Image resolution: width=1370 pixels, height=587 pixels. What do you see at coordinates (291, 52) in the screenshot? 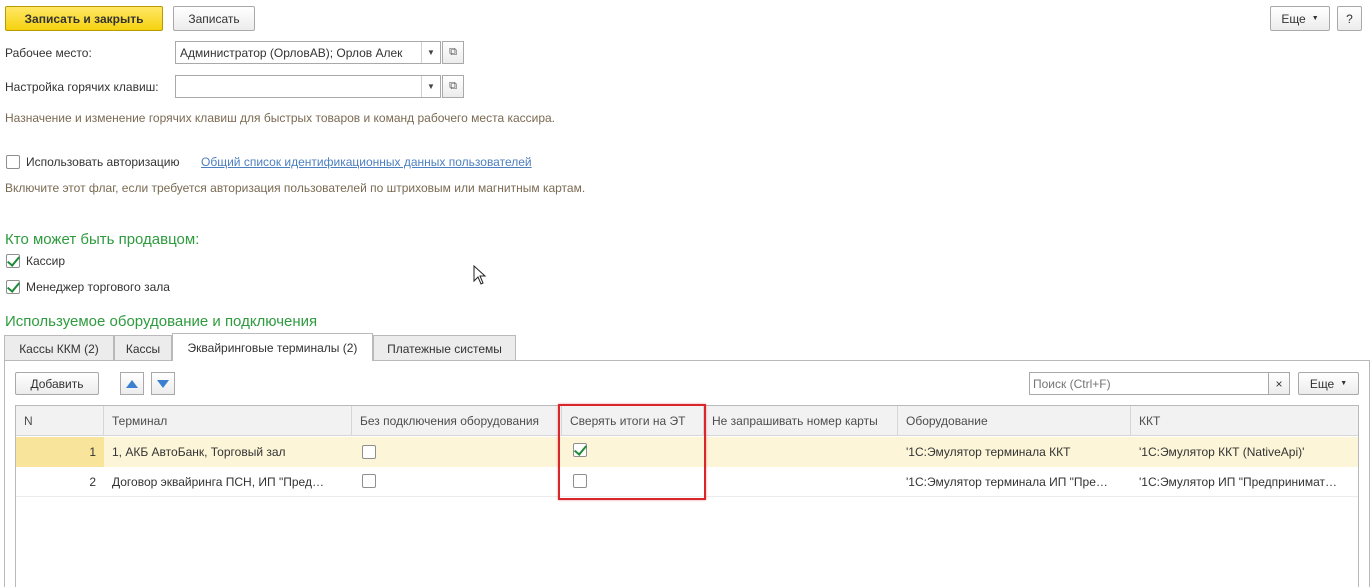
I see `workplace-value: Администратор (ОрловАВ); Орлов Алек` at bounding box center [291, 52].